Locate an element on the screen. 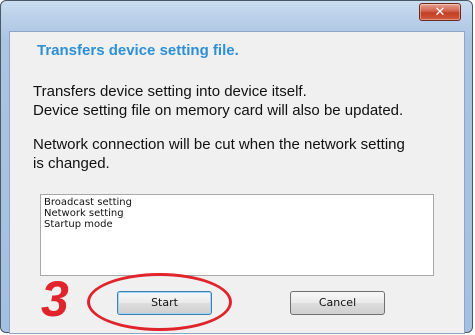  step-number-label: 3 is located at coordinates (55, 299).